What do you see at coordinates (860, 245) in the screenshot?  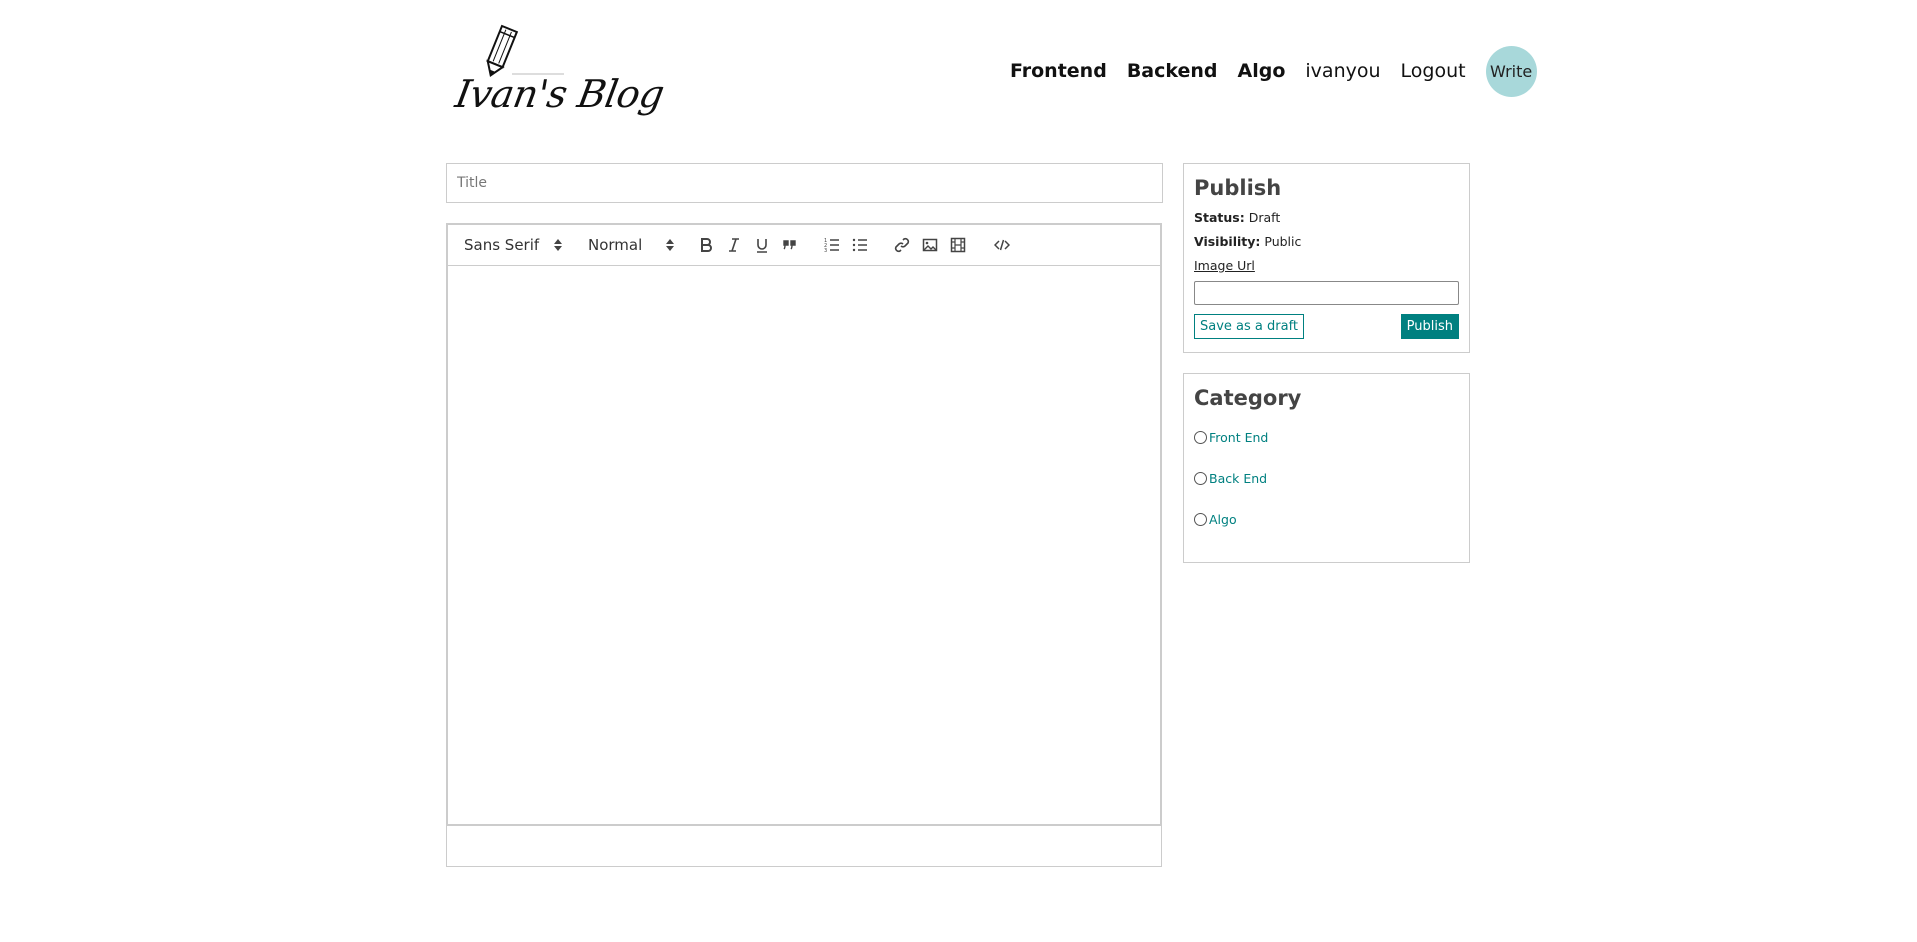 I see `bullet-list-icon` at bounding box center [860, 245].